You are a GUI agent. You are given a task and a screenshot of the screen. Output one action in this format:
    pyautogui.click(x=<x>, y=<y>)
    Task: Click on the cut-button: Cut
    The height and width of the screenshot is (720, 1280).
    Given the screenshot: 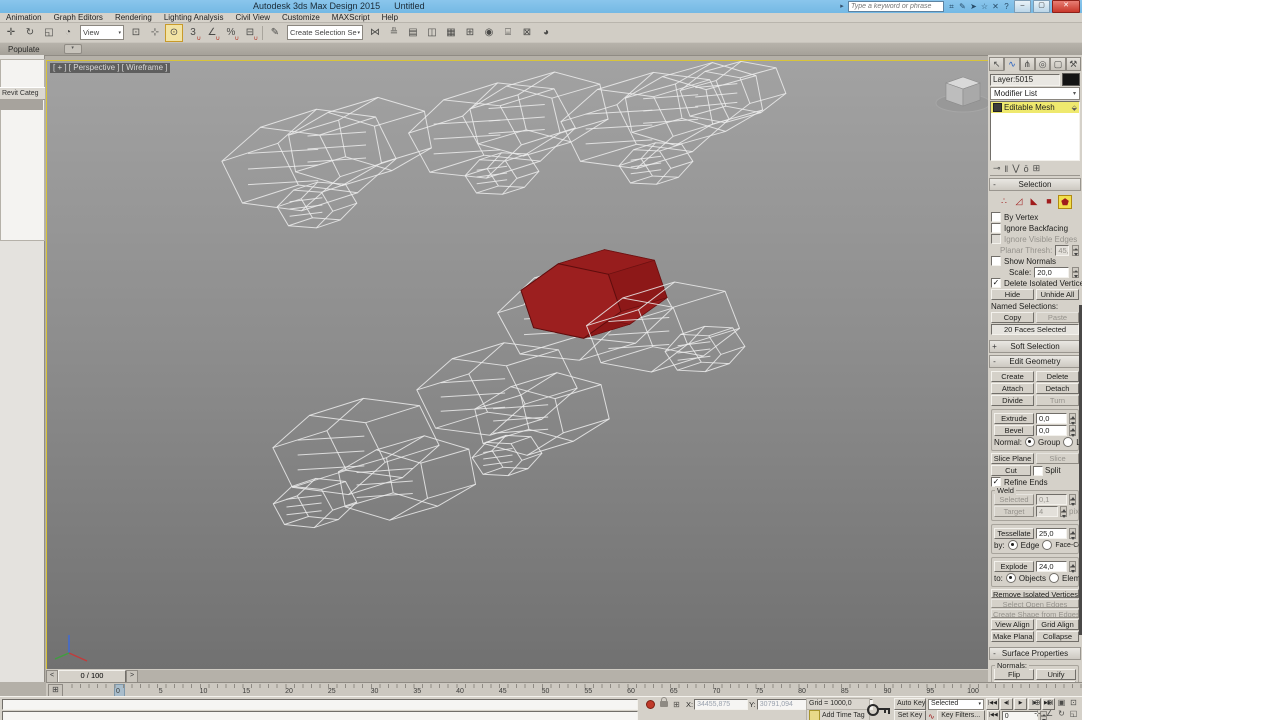 What is the action you would take?
    pyautogui.click(x=1011, y=470)
    